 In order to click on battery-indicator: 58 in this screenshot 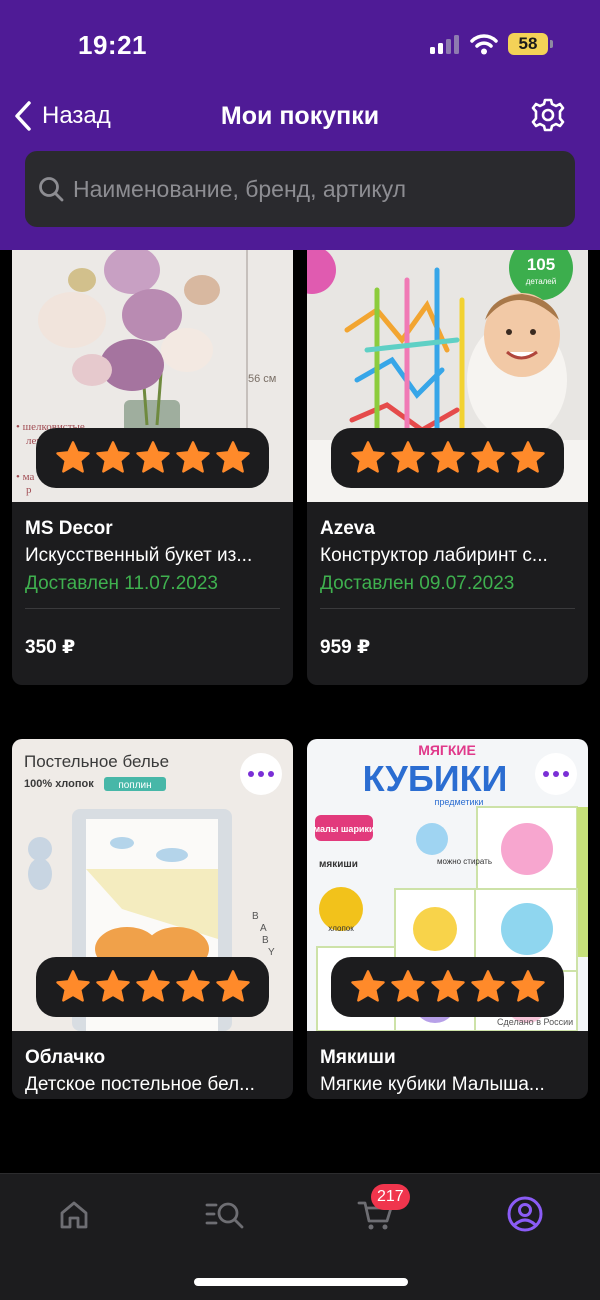, I will do `click(528, 44)`.